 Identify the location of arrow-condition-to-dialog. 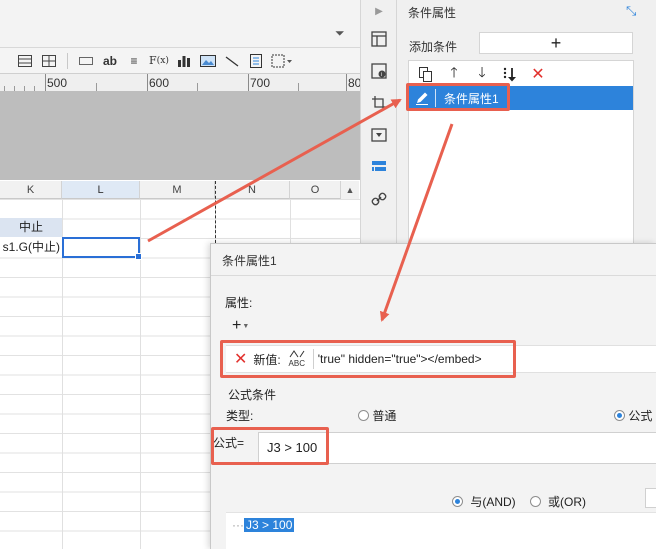
(416, 222).